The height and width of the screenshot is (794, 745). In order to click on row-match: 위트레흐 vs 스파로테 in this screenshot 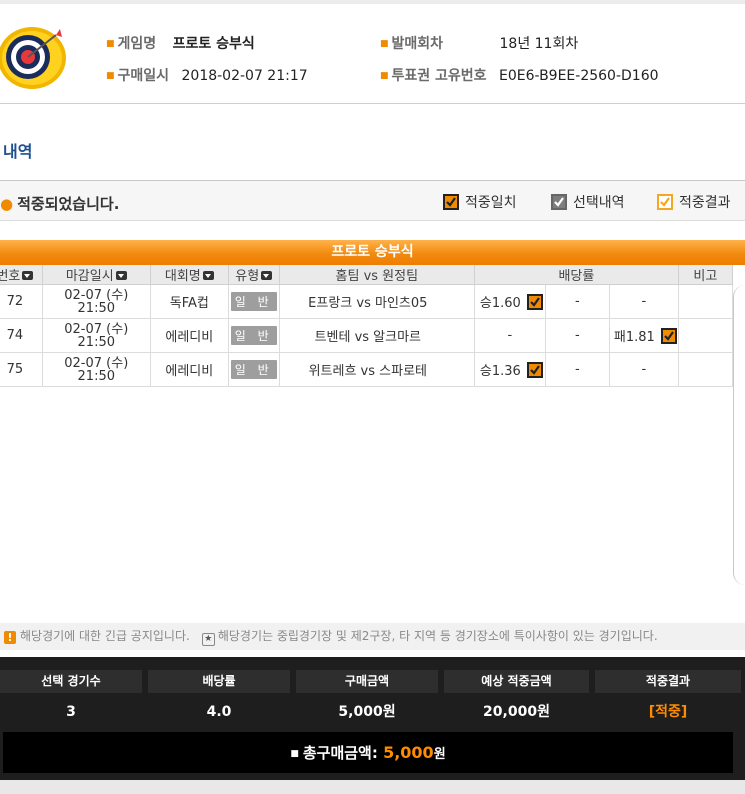, I will do `click(377, 369)`.